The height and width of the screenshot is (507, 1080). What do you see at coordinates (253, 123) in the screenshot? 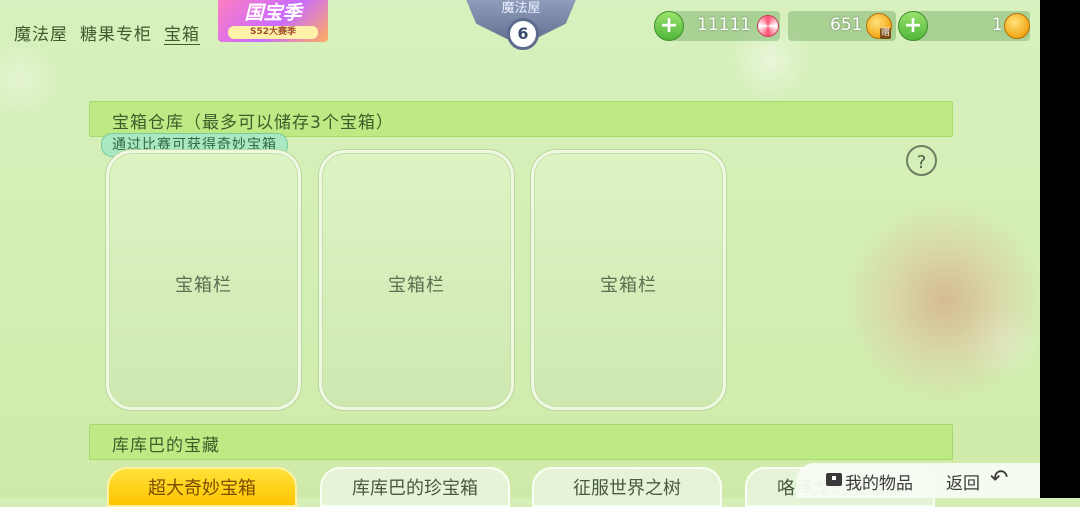
I see `warehouse-title: 宝箱仓库（最多可以储存3个宝箱）` at bounding box center [253, 123].